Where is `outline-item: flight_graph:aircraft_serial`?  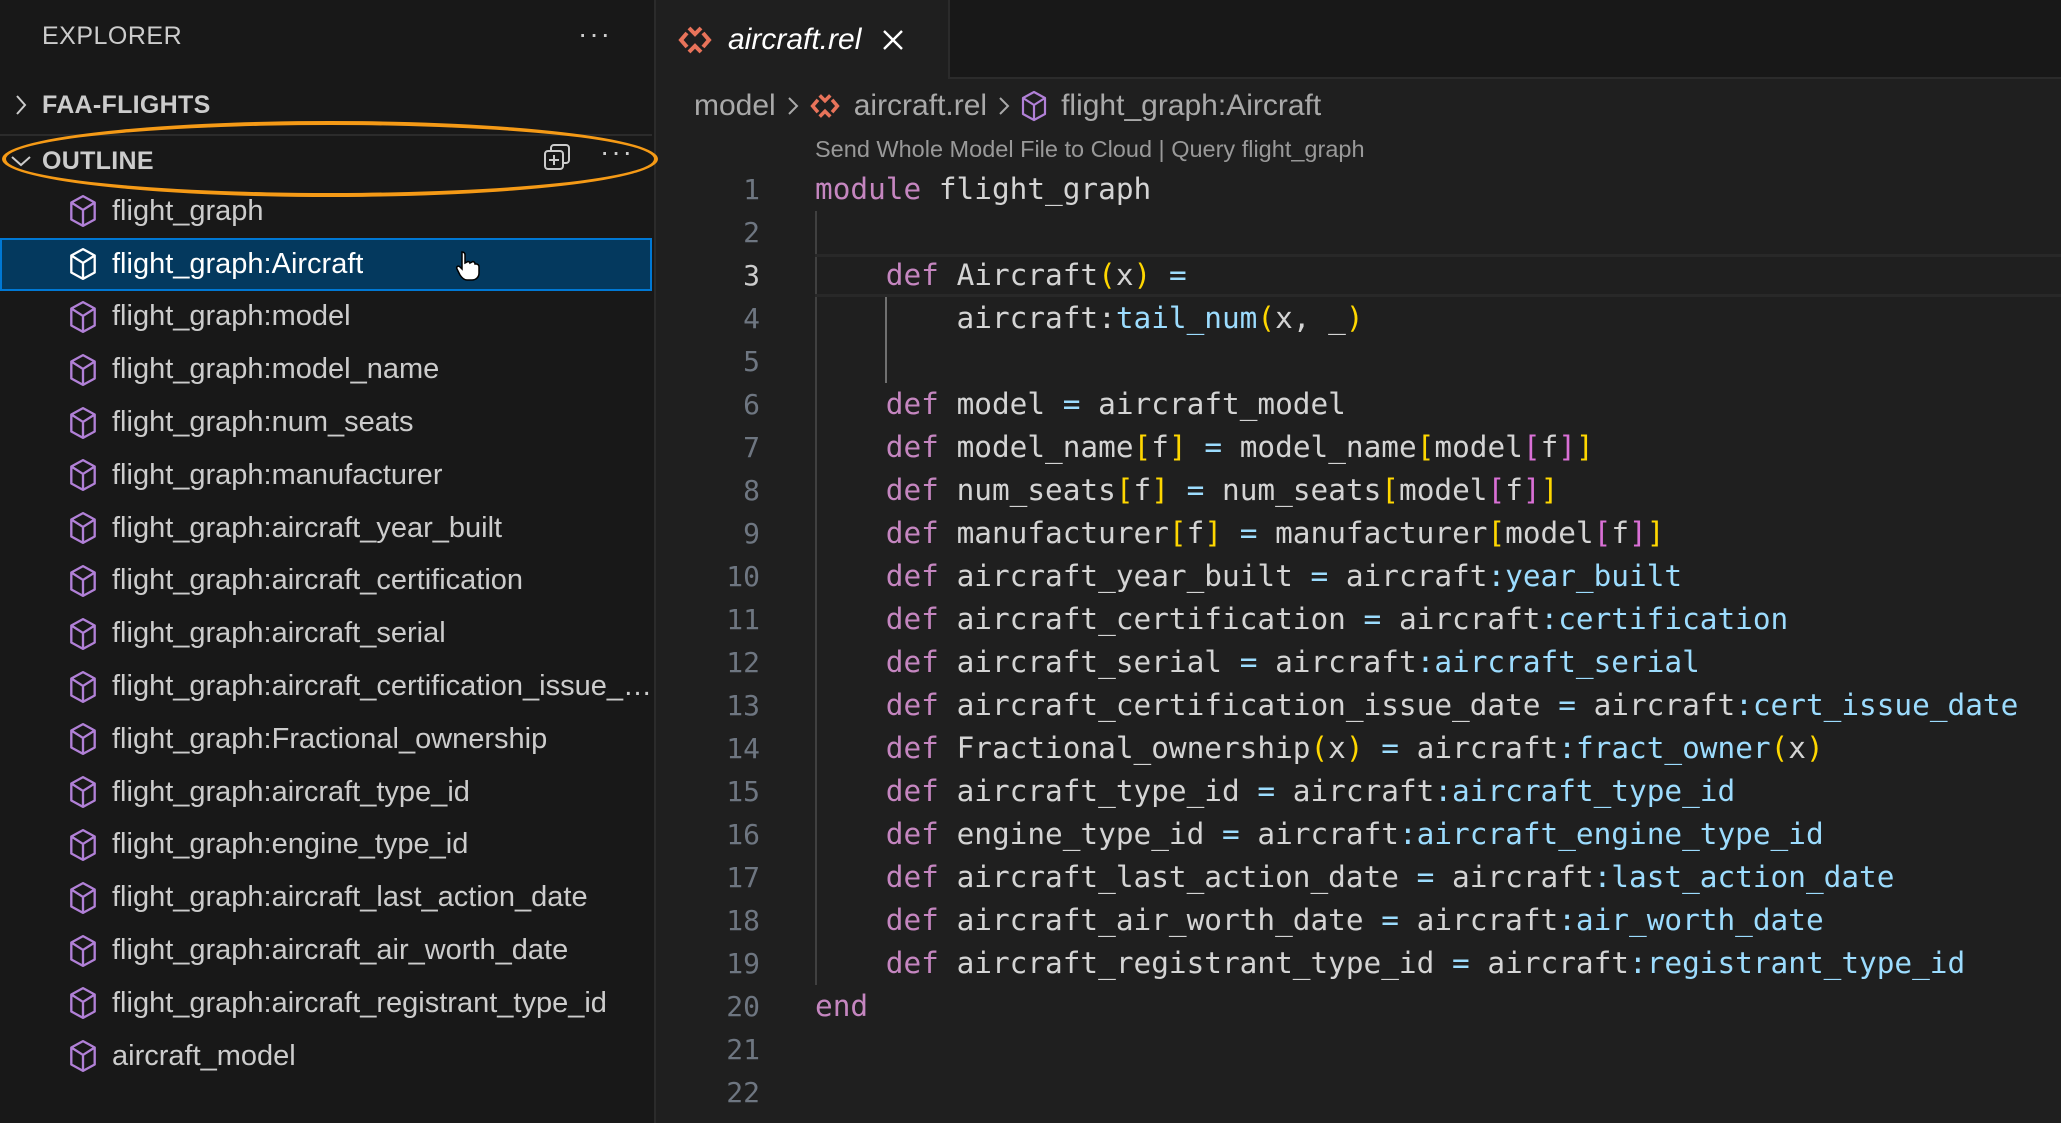 outline-item: flight_graph:aircraft_serial is located at coordinates (326, 633).